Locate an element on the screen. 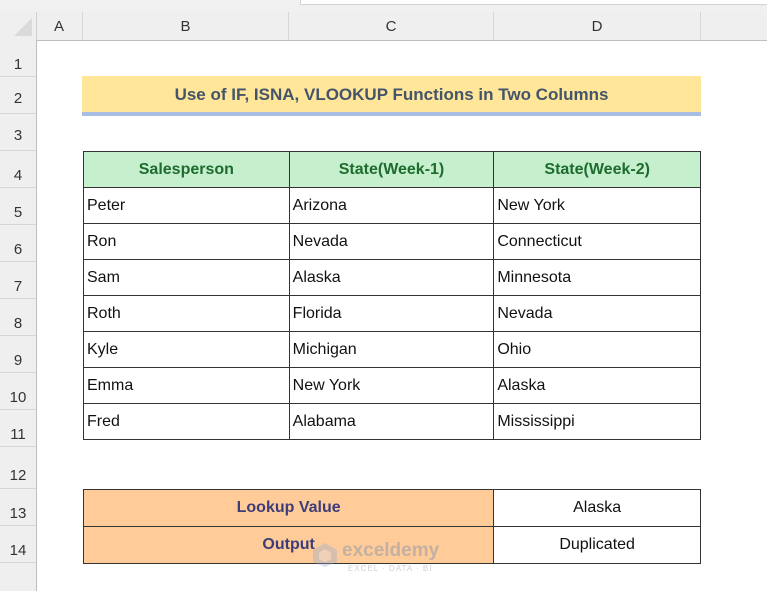  output-row: Output Duplicated is located at coordinates (391, 545).